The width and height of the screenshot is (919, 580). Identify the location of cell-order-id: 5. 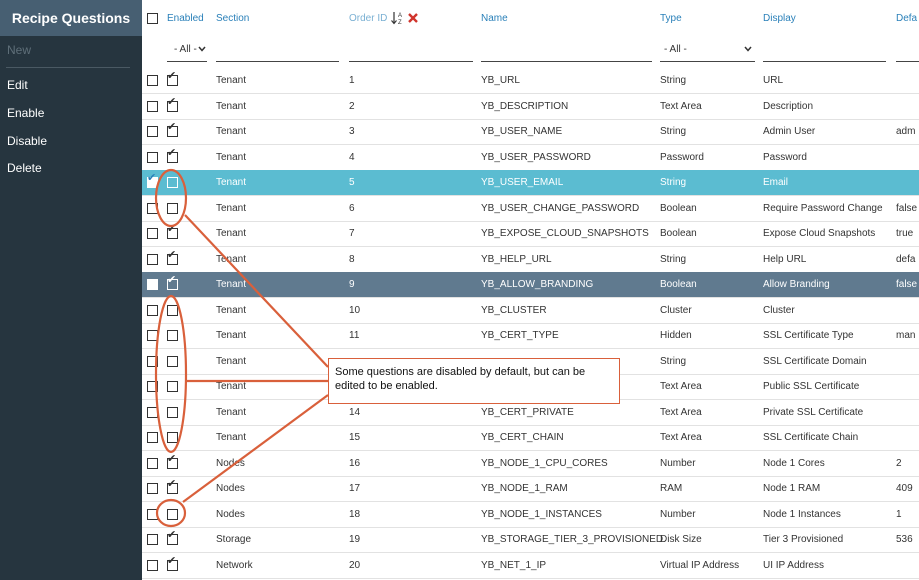
(352, 182).